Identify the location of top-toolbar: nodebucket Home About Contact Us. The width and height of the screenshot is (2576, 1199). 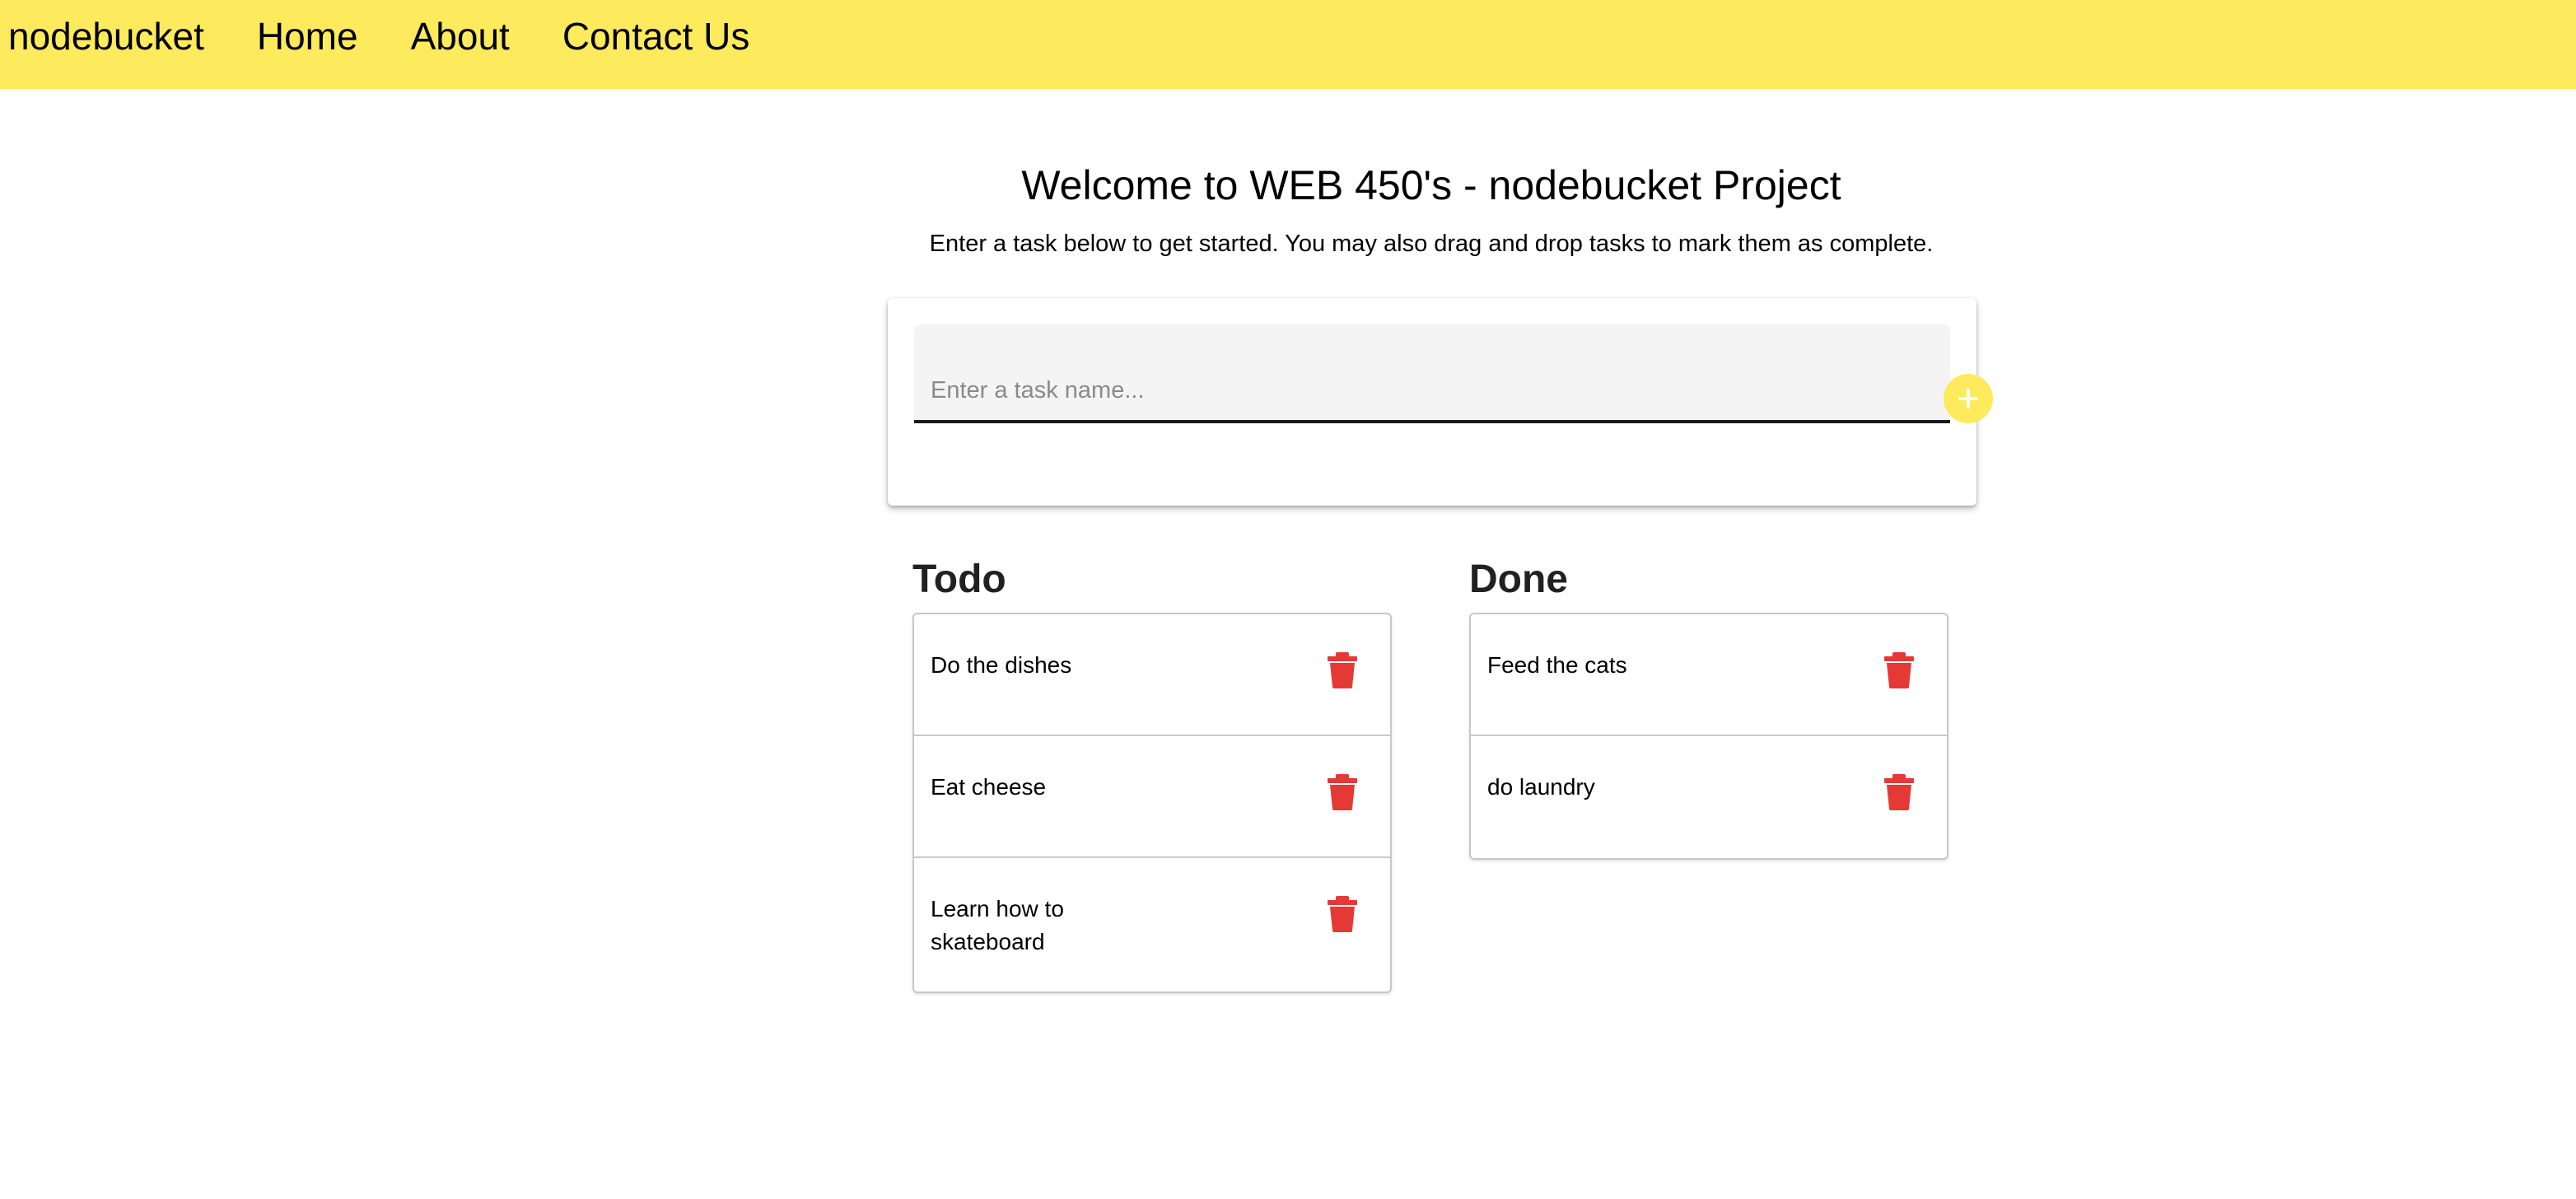
(1288, 44).